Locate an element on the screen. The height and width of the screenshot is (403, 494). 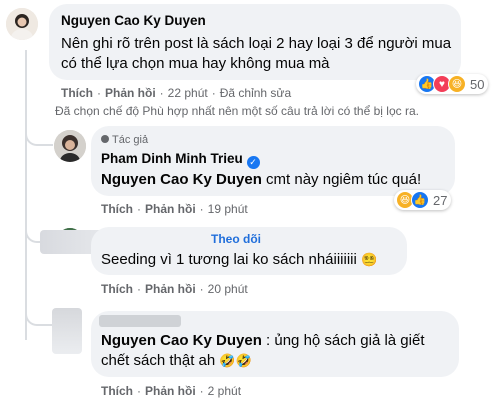
reaction-summary: 👍 ♥ 😆 50 is located at coordinates (452, 84).